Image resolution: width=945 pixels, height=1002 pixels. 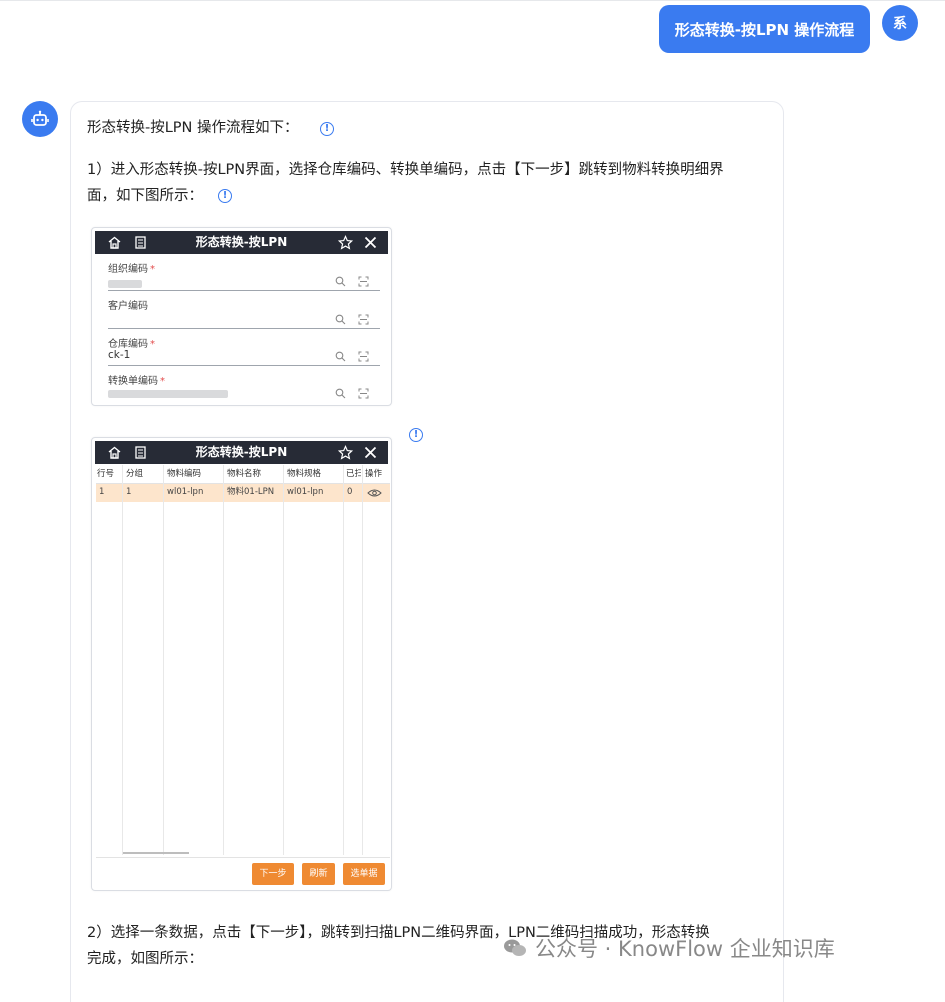 What do you see at coordinates (145, 196) in the screenshot?
I see `bot-step1-line2: 面，如下图所示：` at bounding box center [145, 196].